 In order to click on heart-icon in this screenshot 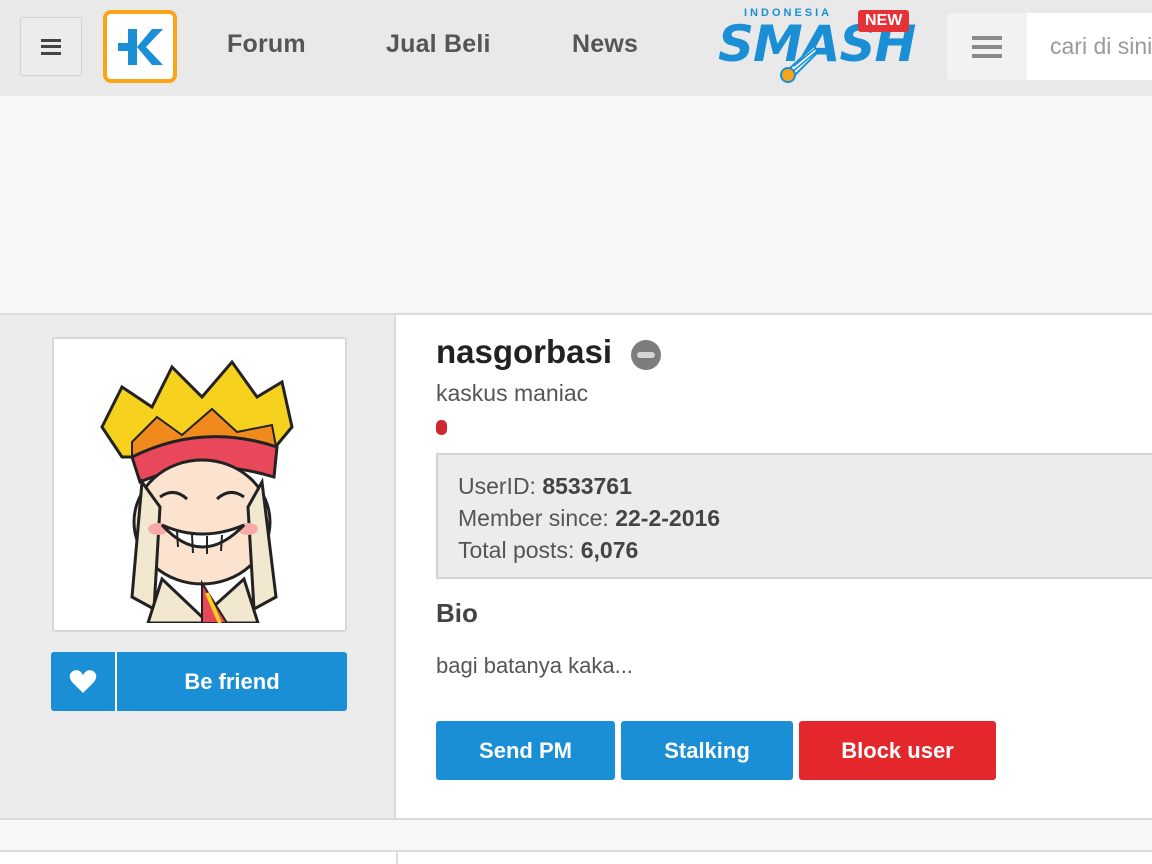, I will do `click(84, 681)`.